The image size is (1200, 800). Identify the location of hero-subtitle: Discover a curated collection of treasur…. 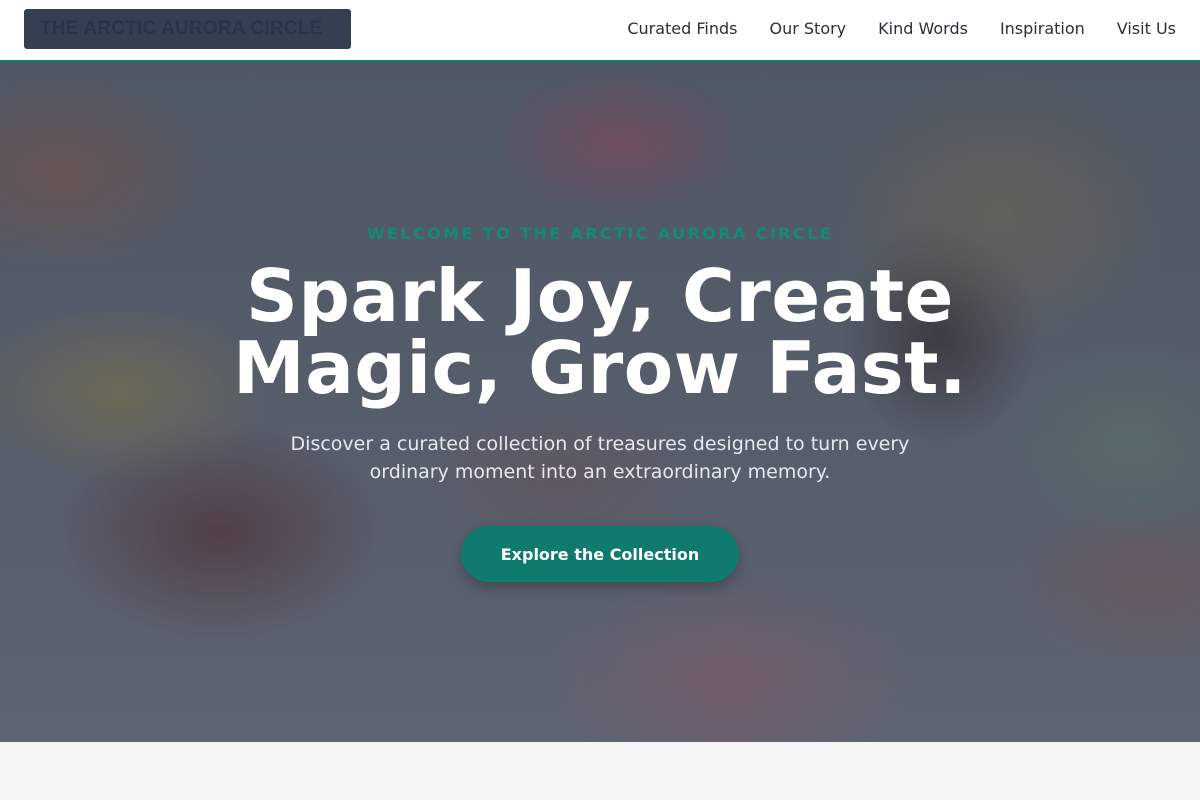
(600, 458).